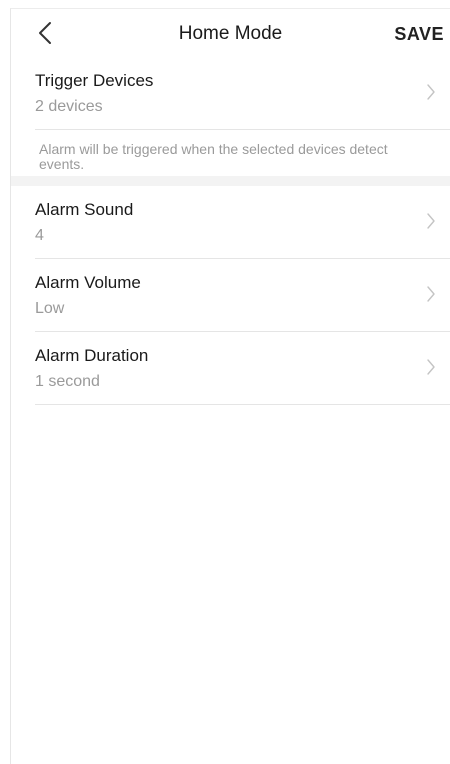 The image size is (450, 764). I want to click on save-button: SAVE, so click(419, 34).